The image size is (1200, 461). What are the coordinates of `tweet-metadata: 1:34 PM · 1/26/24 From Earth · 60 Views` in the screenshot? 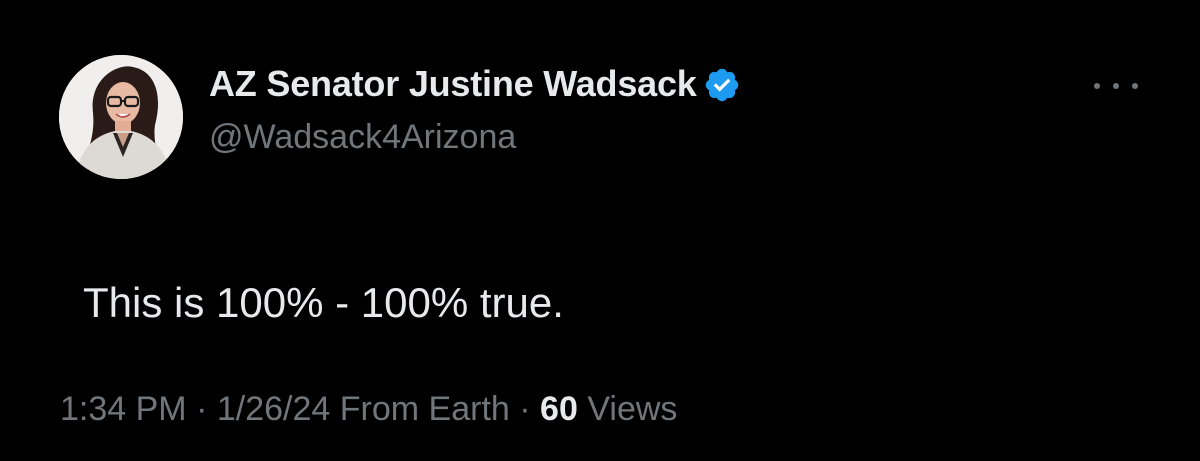 It's located at (368, 409).